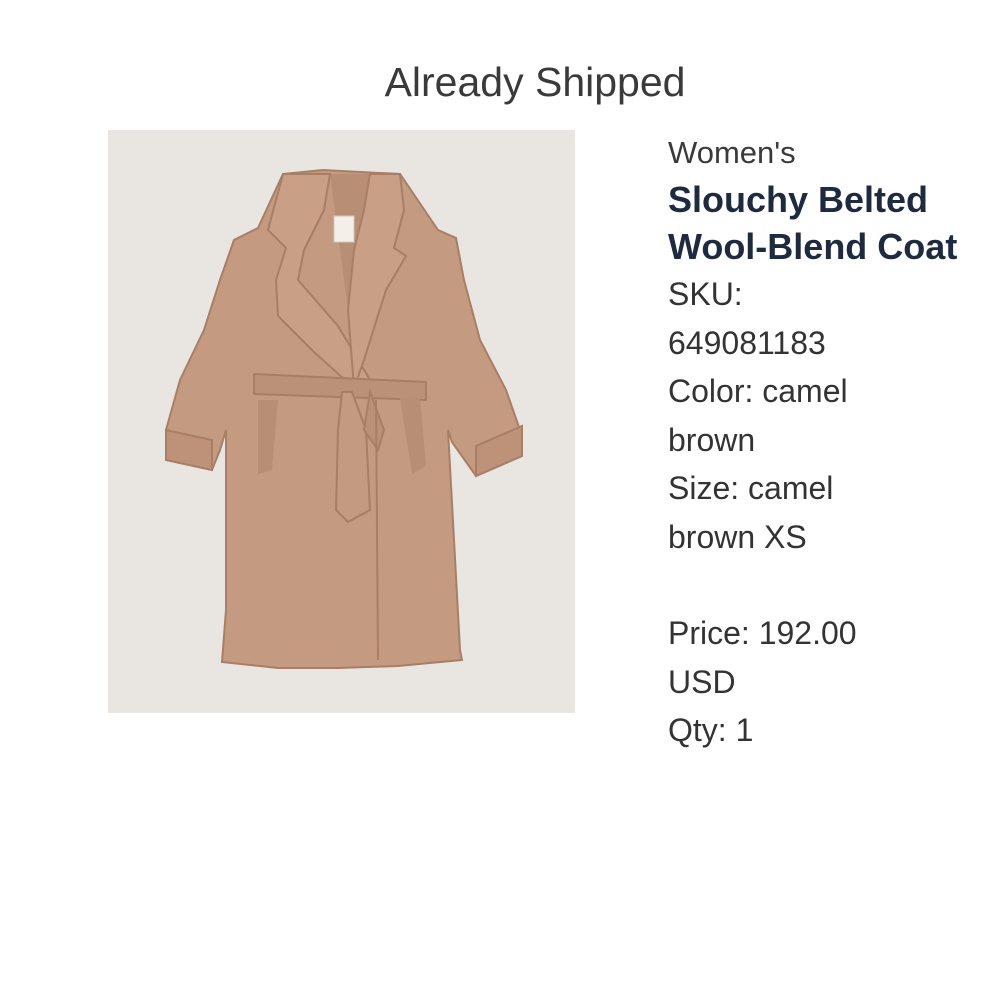 The image size is (1000, 1000). What do you see at coordinates (818, 223) in the screenshot?
I see `product-name: Slouchy Belted Wool-Blend Coat` at bounding box center [818, 223].